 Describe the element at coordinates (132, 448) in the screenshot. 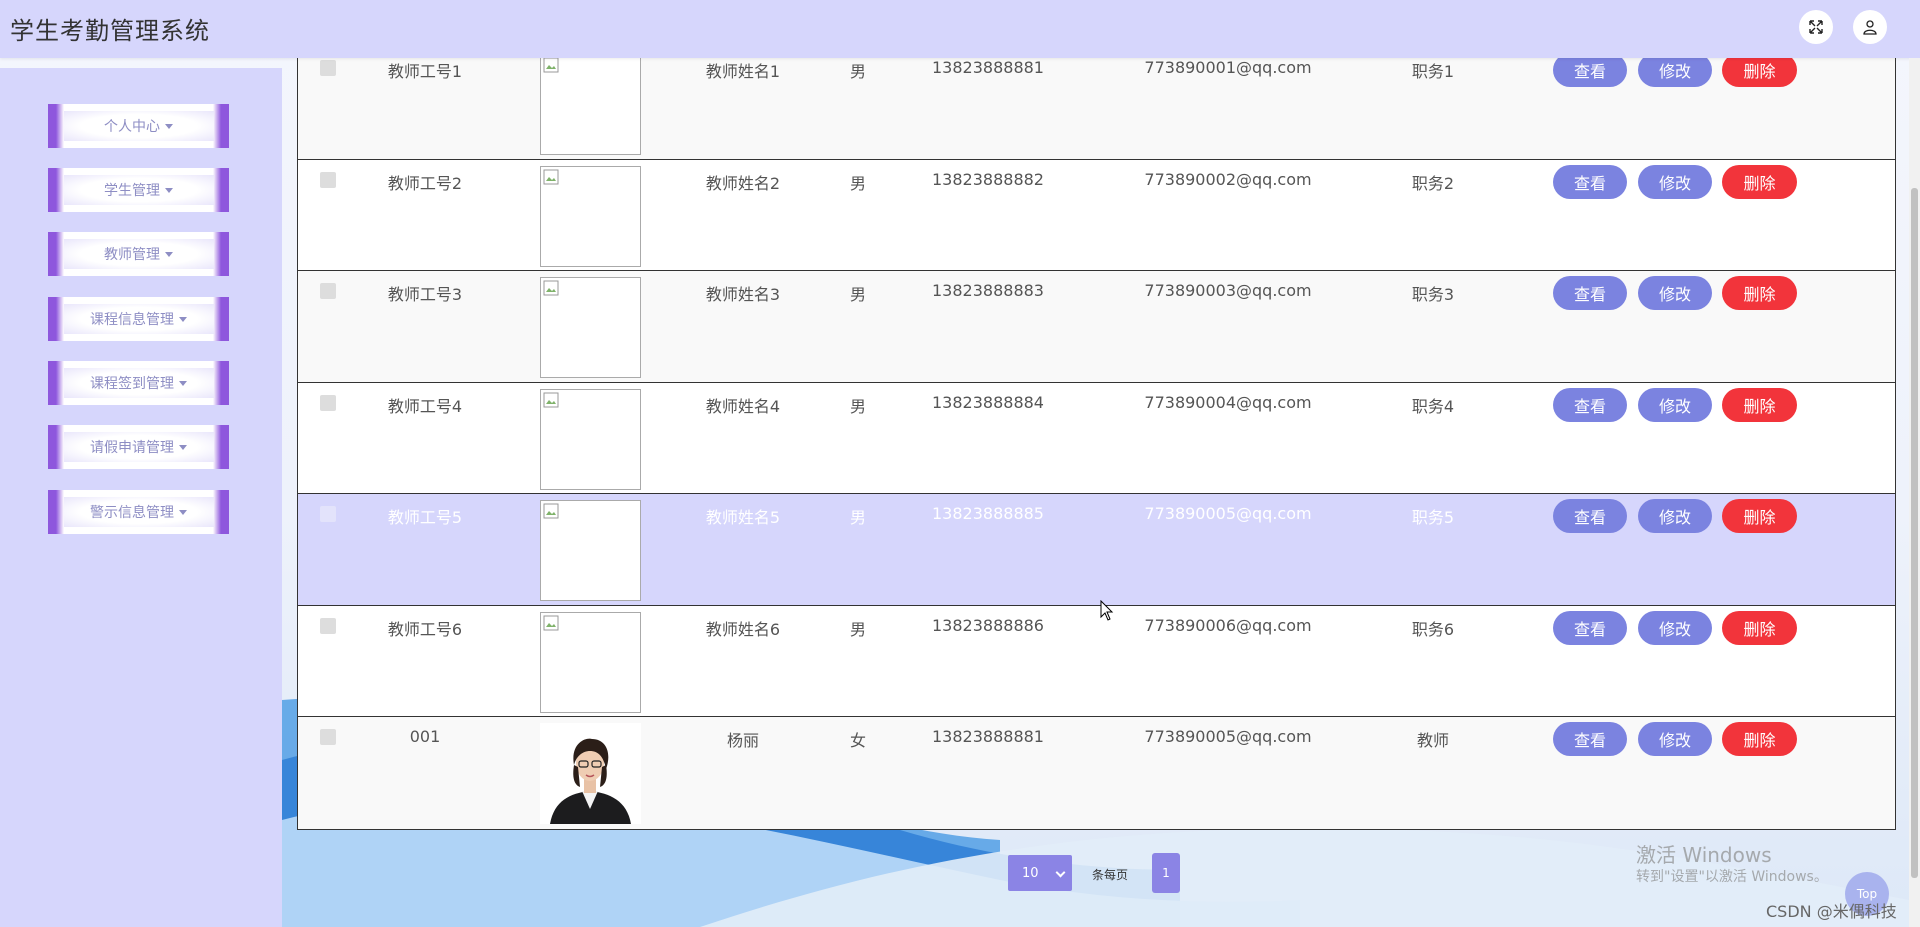

I see `sidebar-item-label: 请假申请管理` at that location.